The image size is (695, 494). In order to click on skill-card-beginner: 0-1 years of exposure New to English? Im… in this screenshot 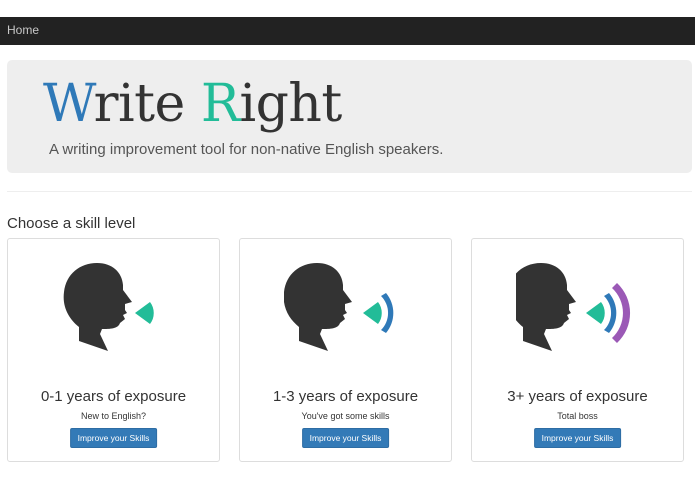, I will do `click(113, 350)`.